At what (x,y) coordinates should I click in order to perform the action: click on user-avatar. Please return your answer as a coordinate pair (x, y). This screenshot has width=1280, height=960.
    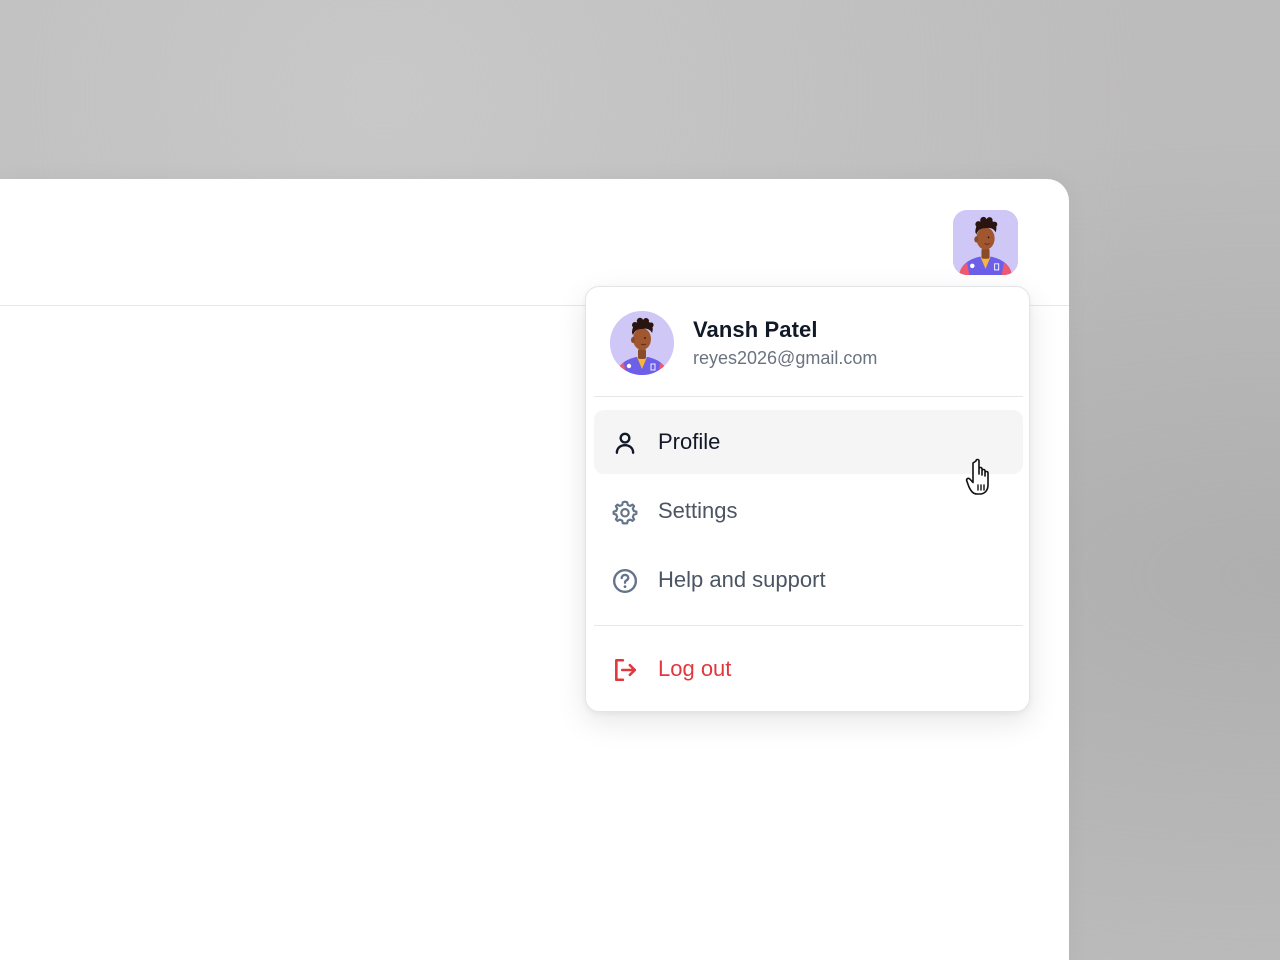
    Looking at the image, I should click on (642, 343).